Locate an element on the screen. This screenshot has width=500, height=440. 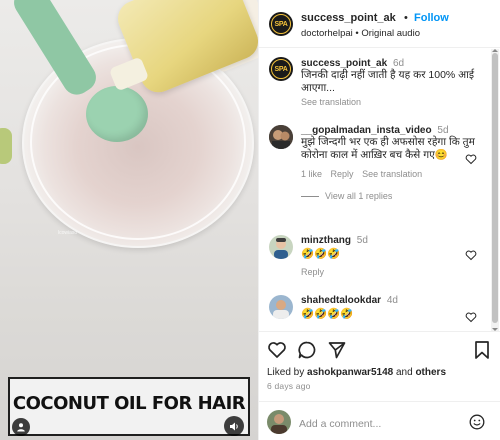
current-user-avatar is located at coordinates (279, 422).